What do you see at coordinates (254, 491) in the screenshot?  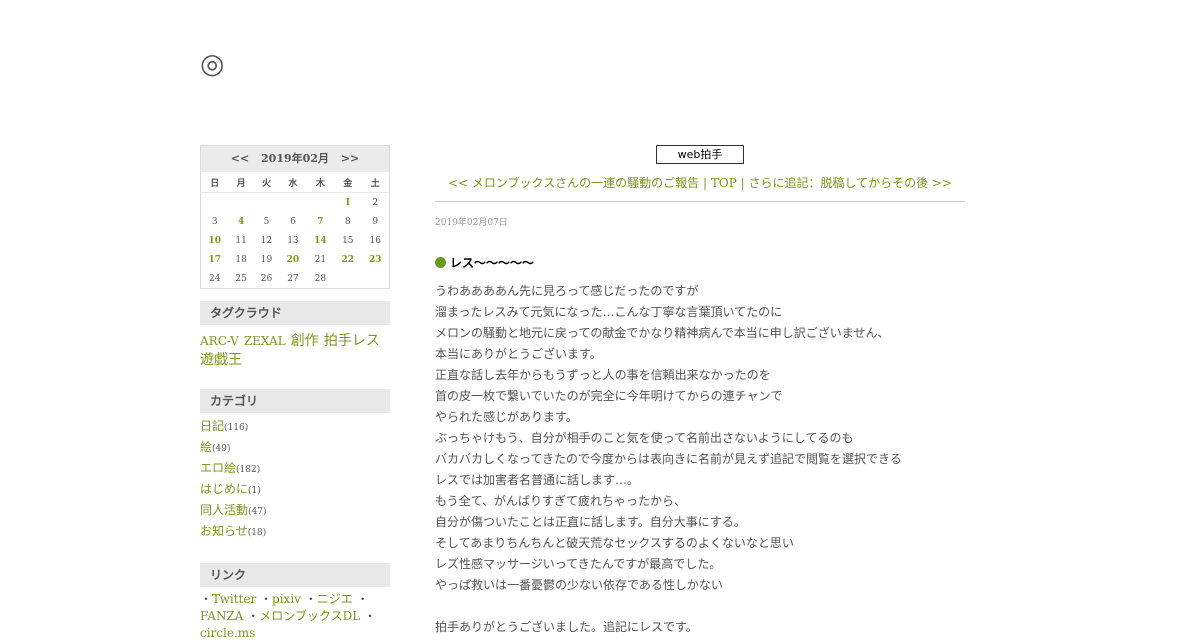 I see `category-count: (1)` at bounding box center [254, 491].